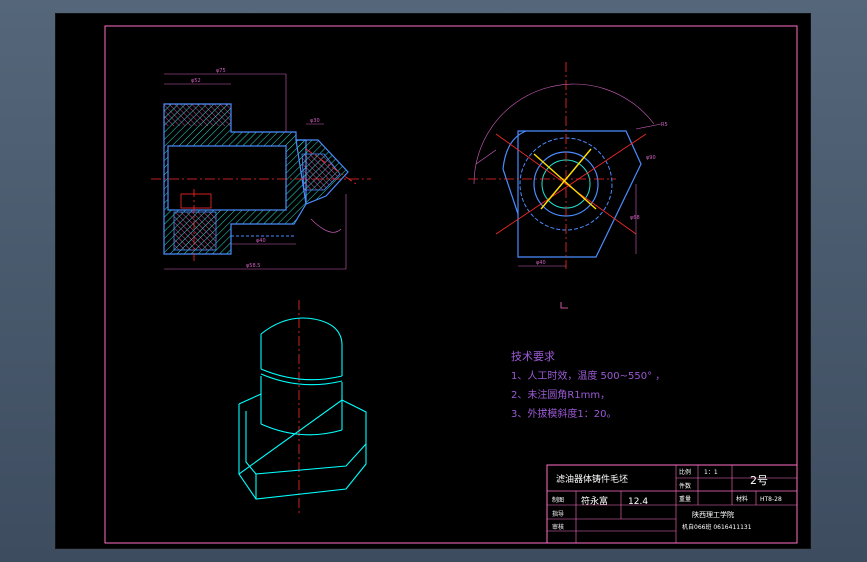 The height and width of the screenshot is (562, 867). What do you see at coordinates (565, 181) in the screenshot?
I see `section-mark-line` at bounding box center [565, 181].